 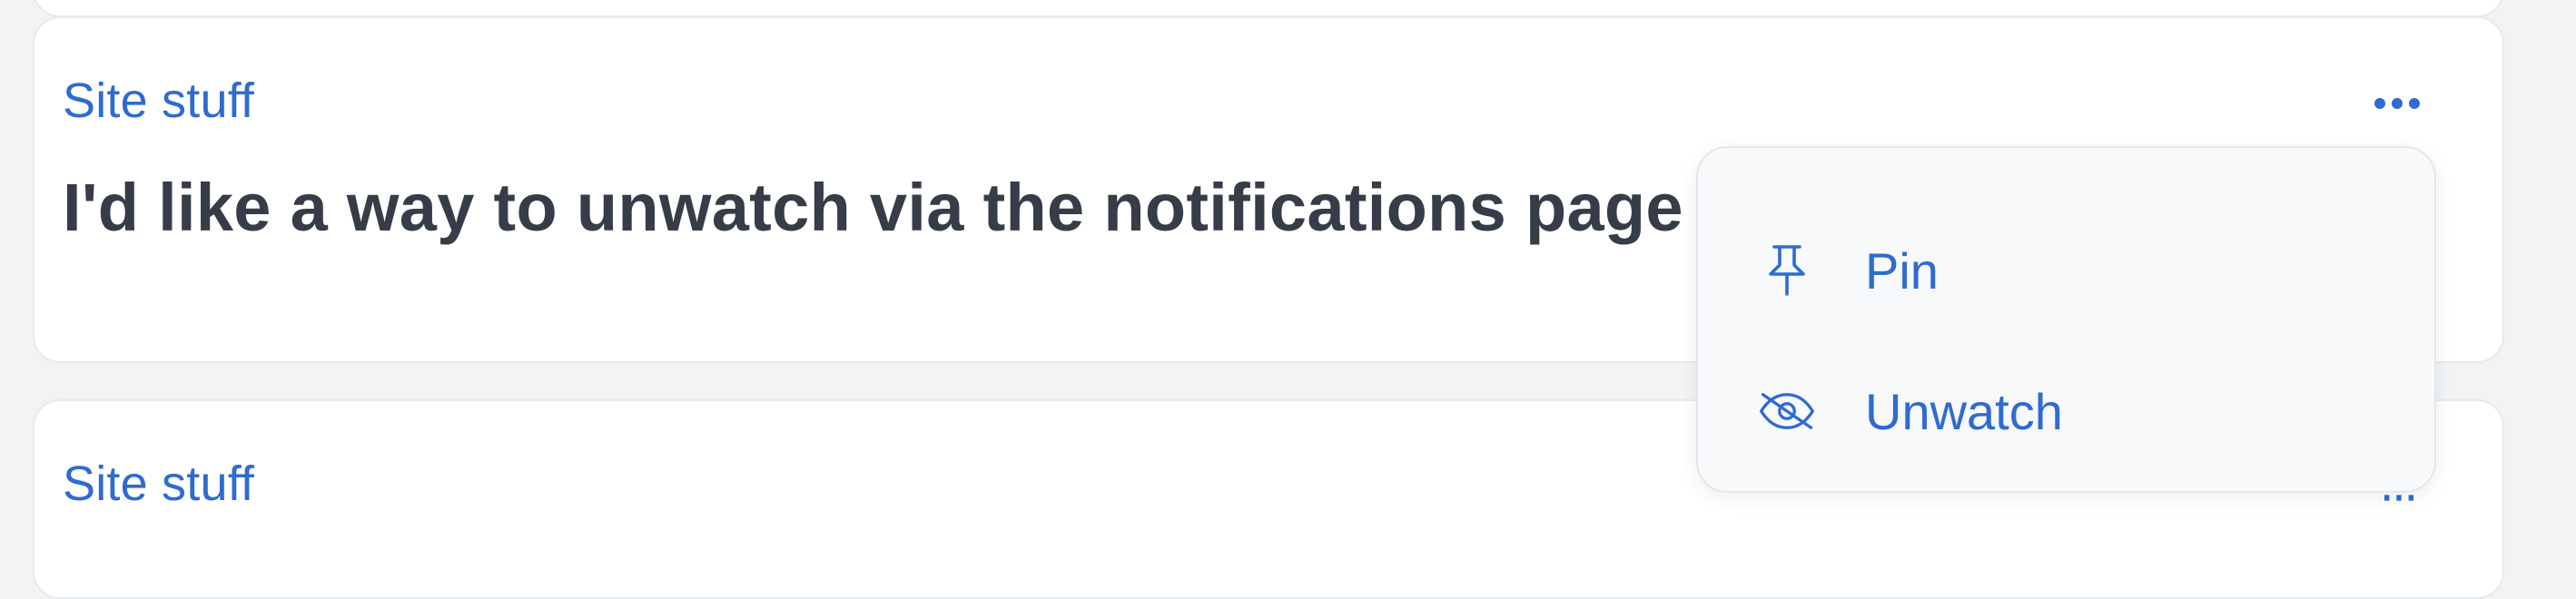 I want to click on menu-item-pin: Pin, so click(x=2066, y=270).